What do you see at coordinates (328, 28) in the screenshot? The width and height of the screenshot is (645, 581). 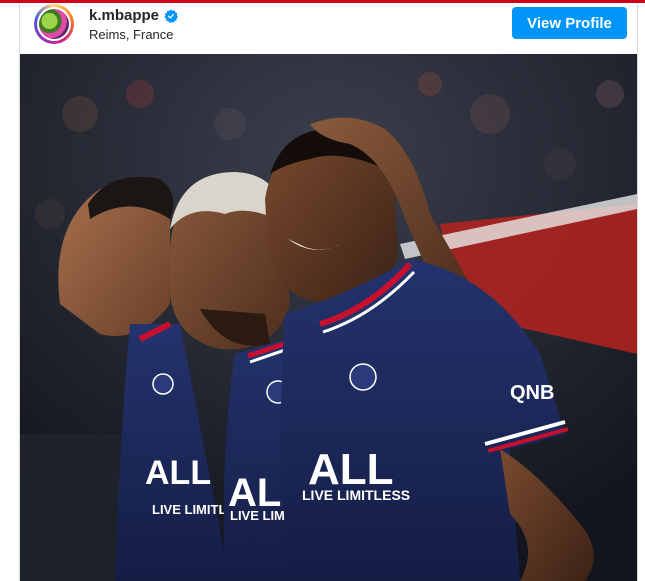 I see `post-header: k.mbappe Reims, France View Profile` at bounding box center [328, 28].